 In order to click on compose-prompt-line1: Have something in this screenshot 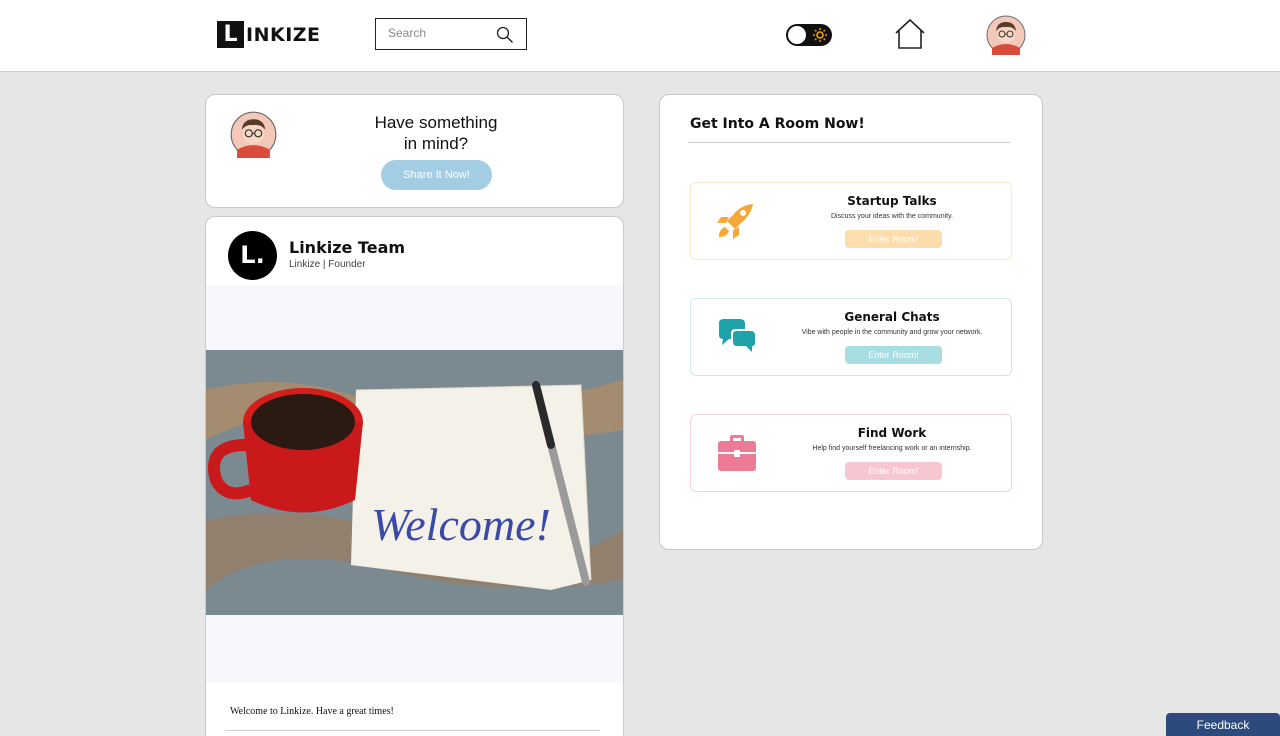, I will do `click(436, 122)`.